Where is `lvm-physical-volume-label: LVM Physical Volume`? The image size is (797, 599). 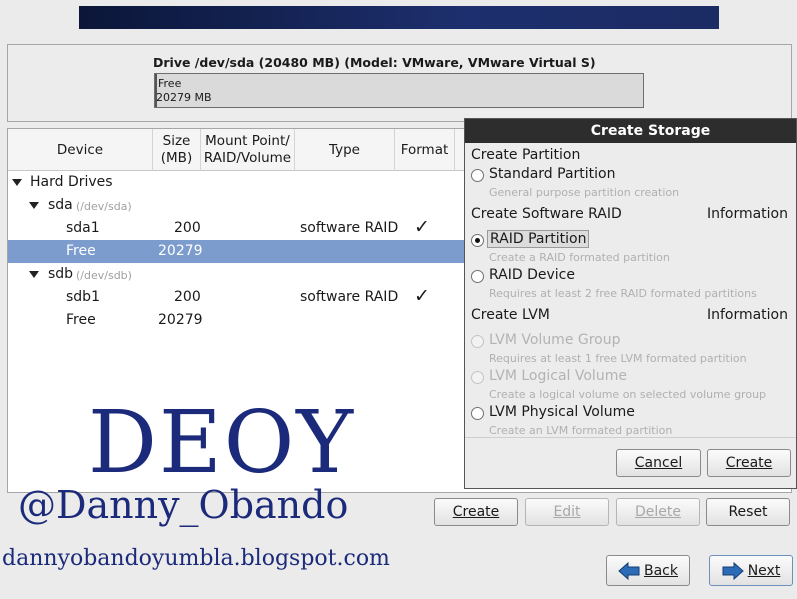
lvm-physical-volume-label: LVM Physical Volume is located at coordinates (562, 412).